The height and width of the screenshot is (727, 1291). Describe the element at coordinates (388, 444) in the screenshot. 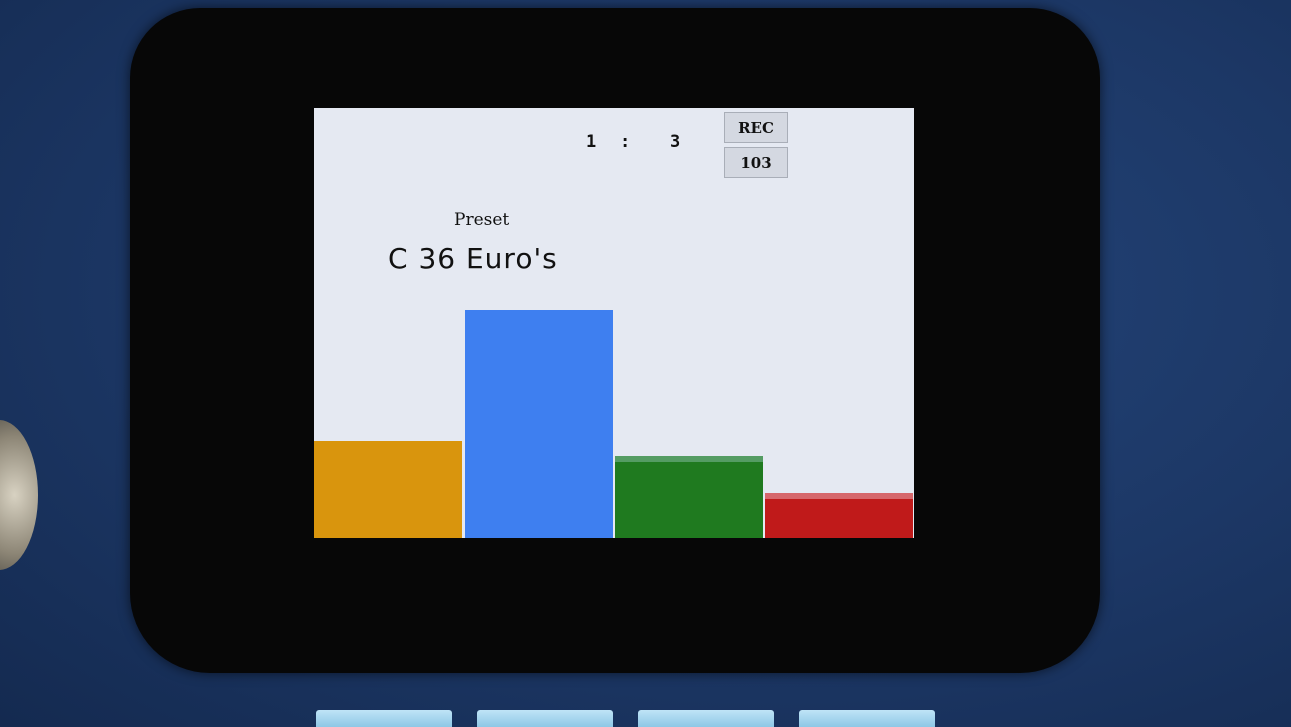

I see `bar-1-cap` at that location.